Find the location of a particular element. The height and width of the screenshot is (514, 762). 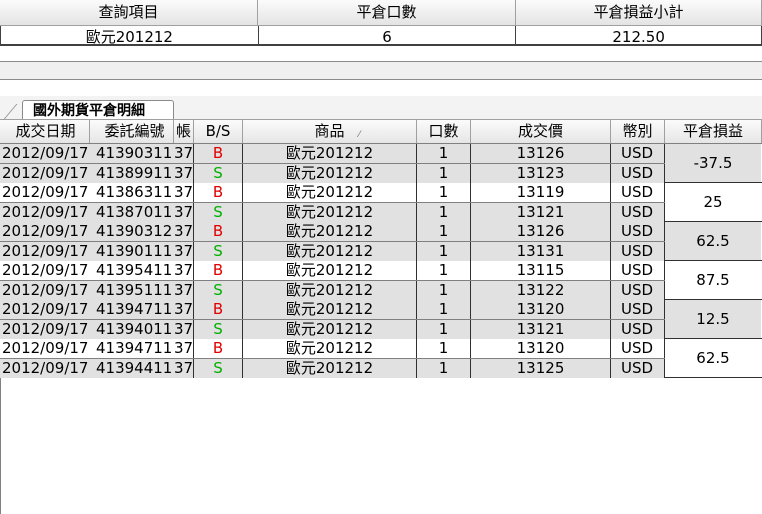

cell-price: 13119 is located at coordinates (541, 192).